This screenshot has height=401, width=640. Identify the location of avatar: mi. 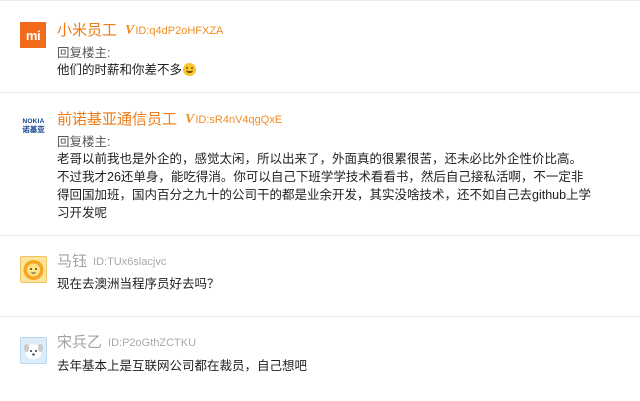
(33, 35).